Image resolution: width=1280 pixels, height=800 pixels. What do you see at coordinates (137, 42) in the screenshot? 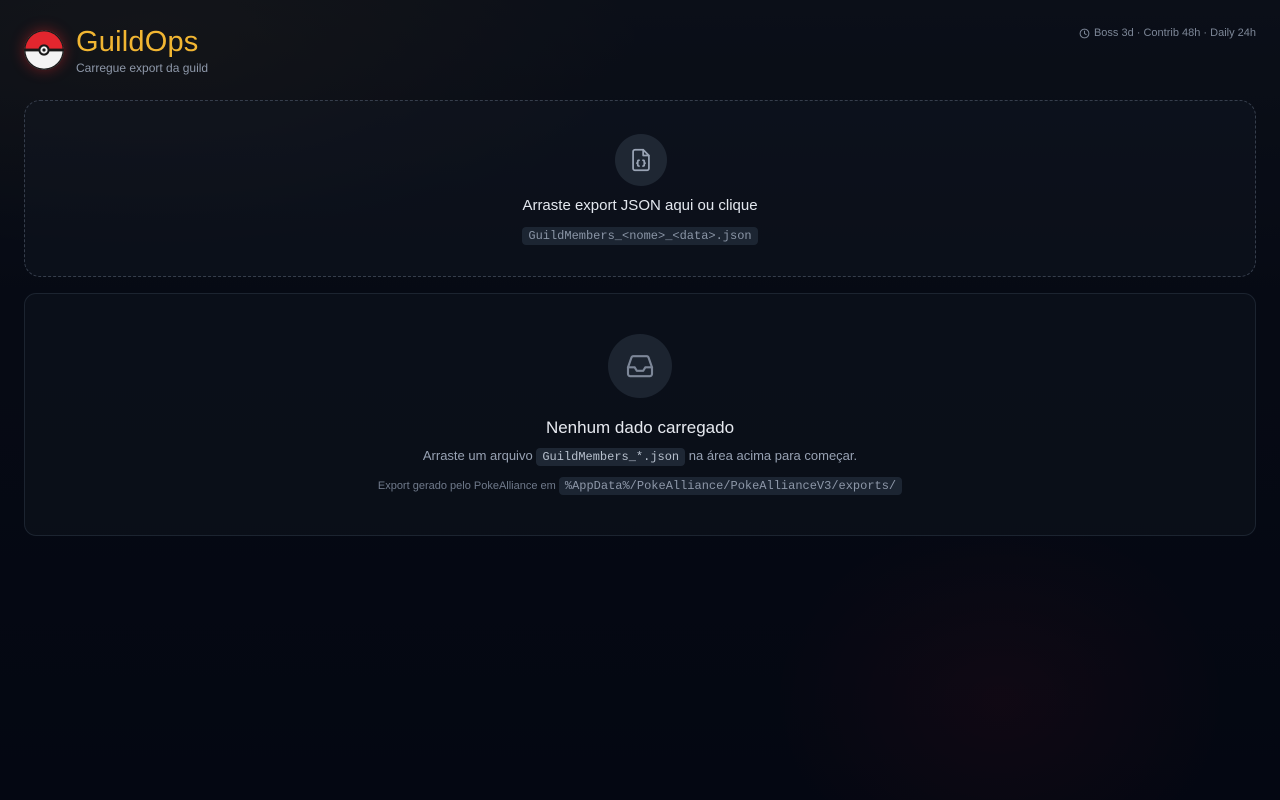
I see `app-title: GuildOps` at bounding box center [137, 42].